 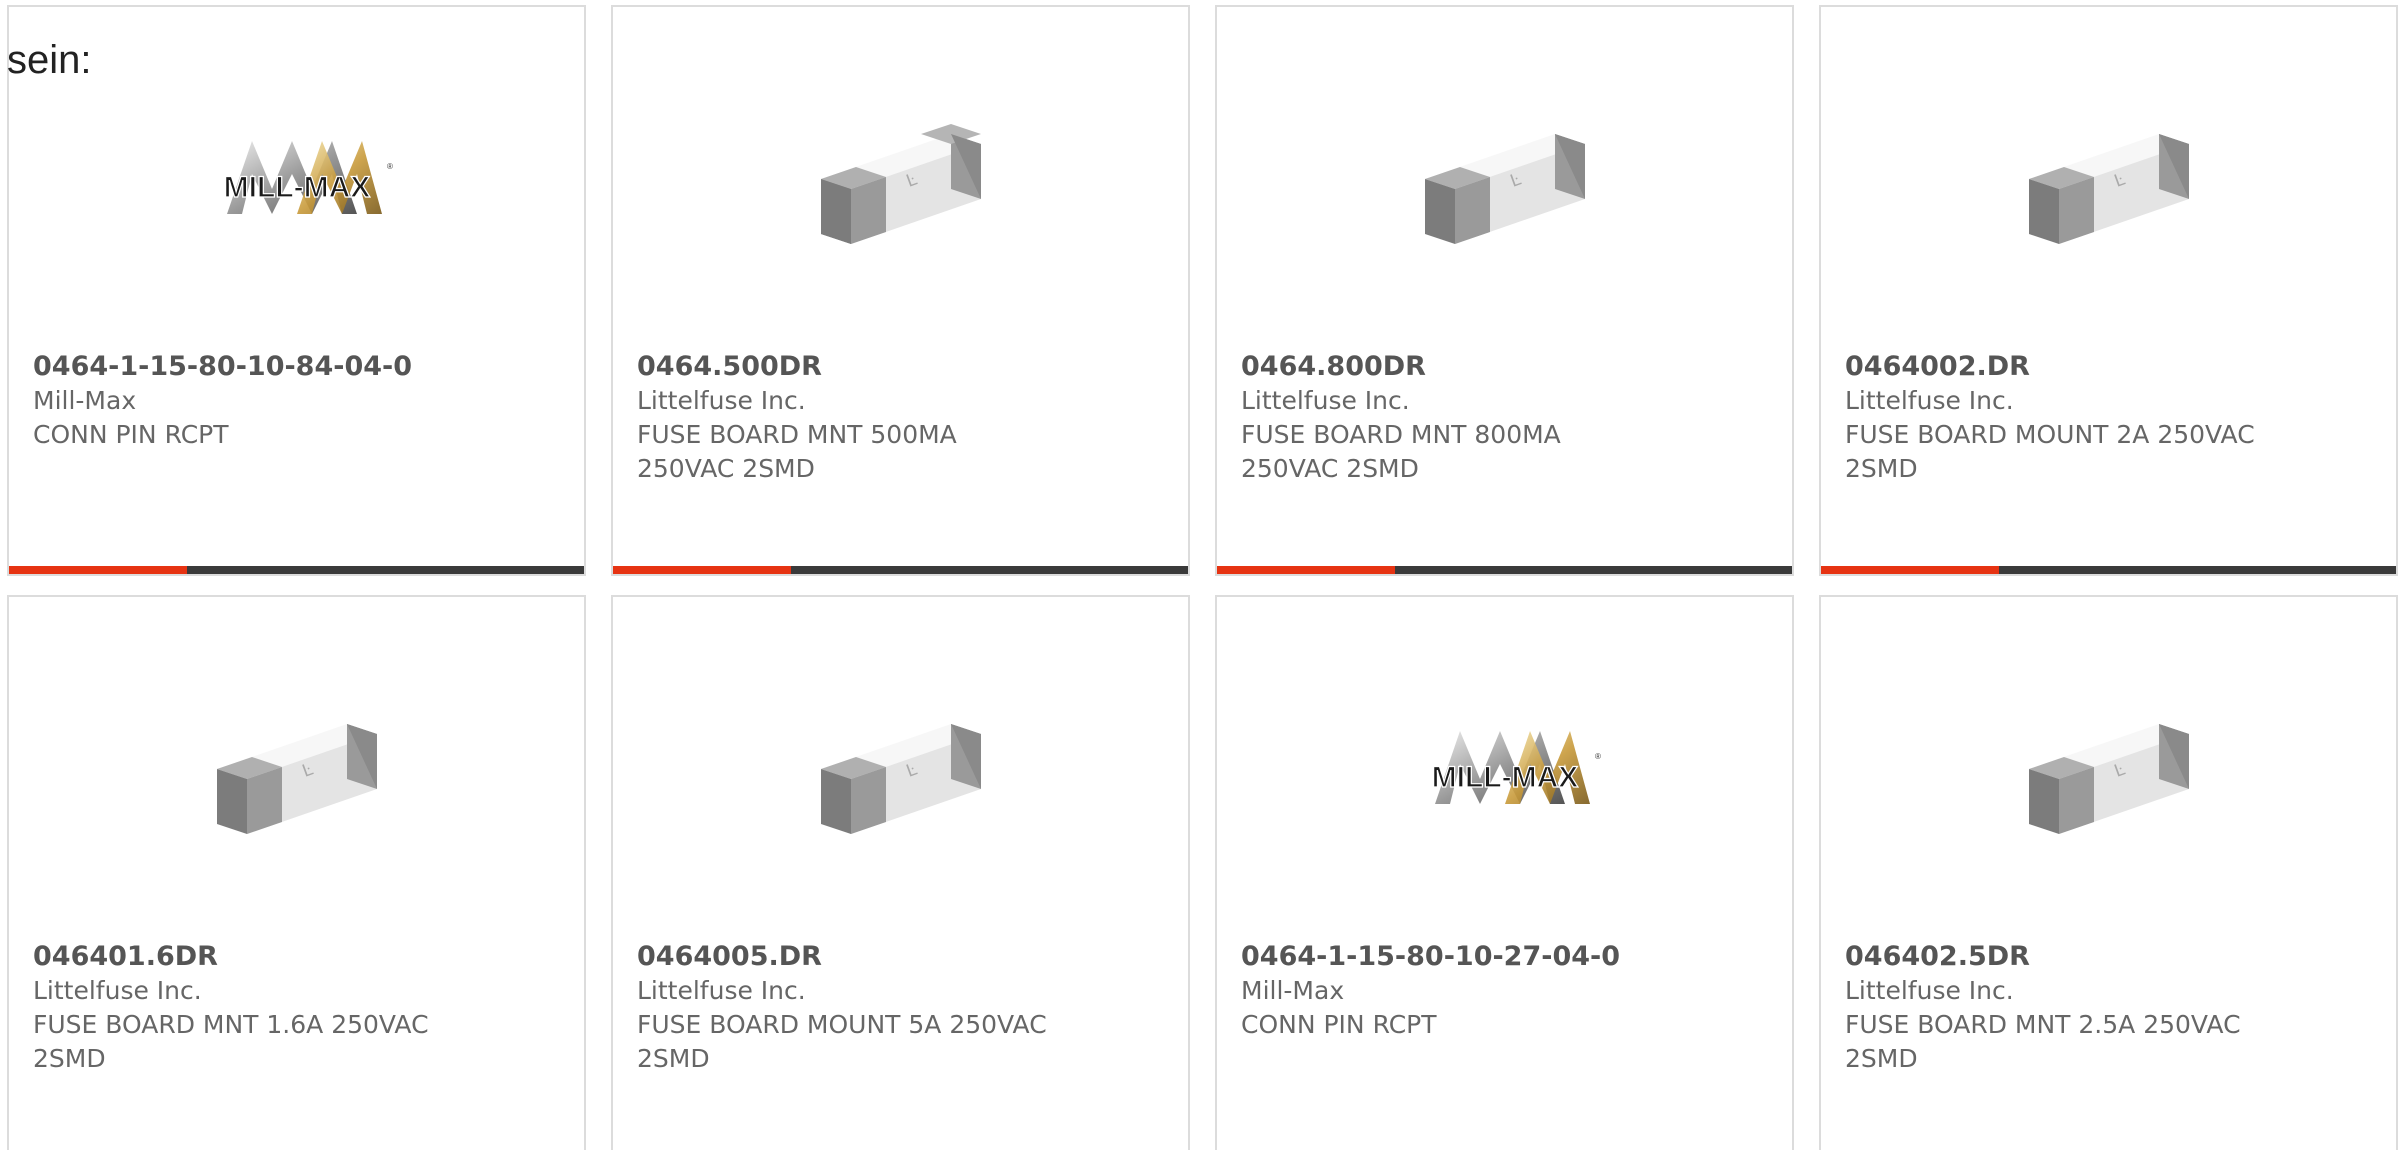 I want to click on part-number-link: 046402.5DR, so click(x=2108, y=957).